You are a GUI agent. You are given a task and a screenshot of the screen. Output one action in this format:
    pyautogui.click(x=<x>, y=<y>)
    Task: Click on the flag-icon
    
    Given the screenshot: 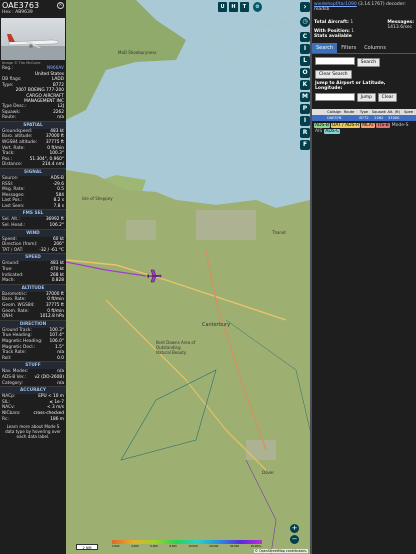 What is the action you would take?
    pyautogui.click(x=319, y=118)
    